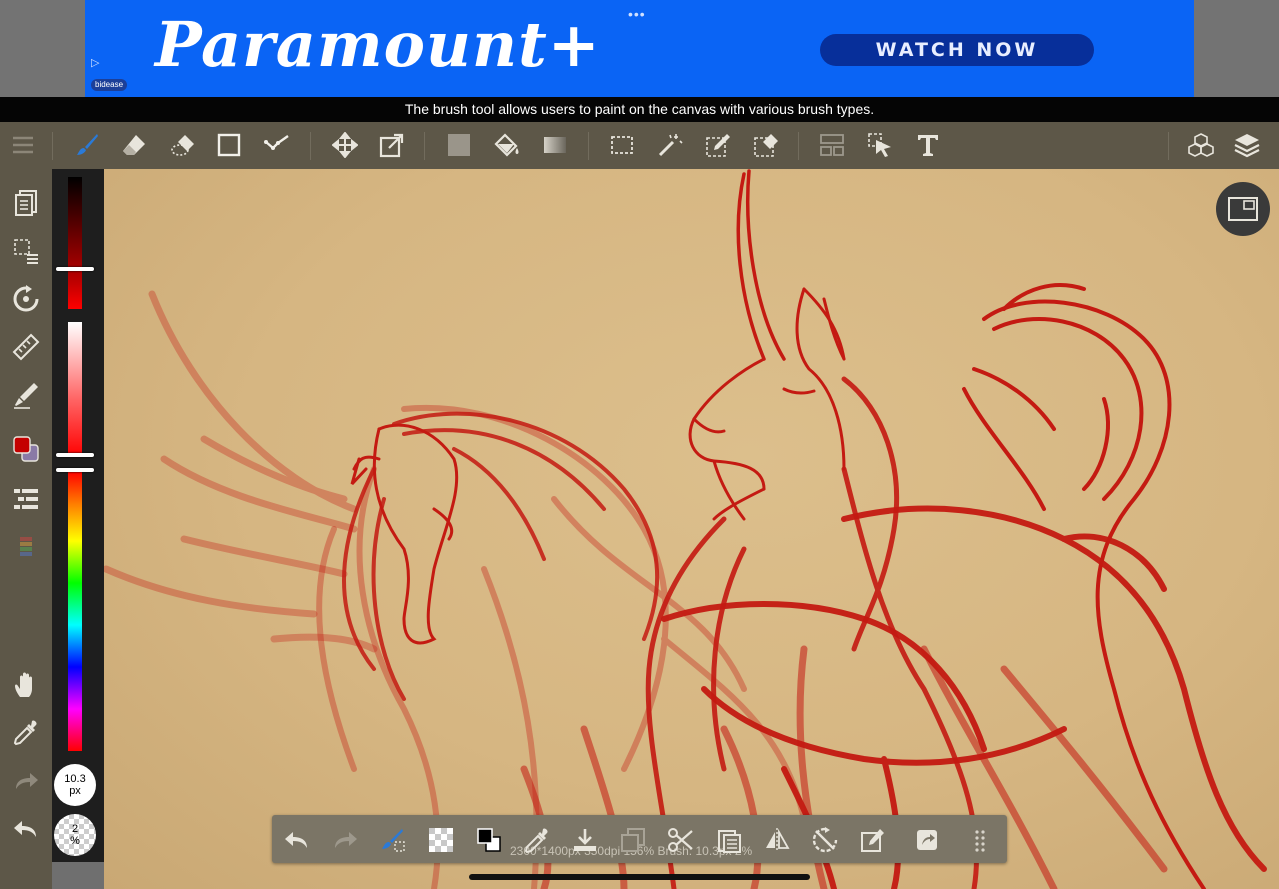  I want to click on main-toolbar, so click(639, 145).